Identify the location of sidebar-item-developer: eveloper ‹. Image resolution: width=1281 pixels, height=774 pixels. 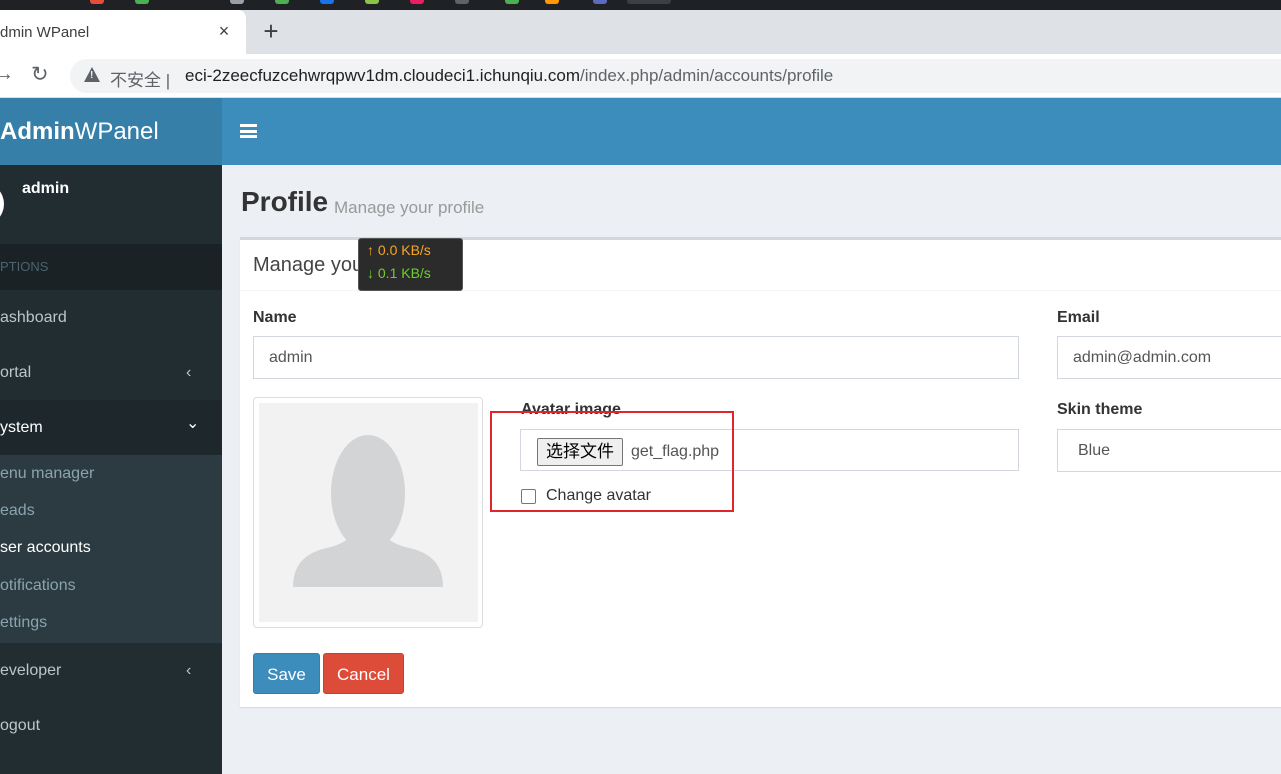
(111, 670).